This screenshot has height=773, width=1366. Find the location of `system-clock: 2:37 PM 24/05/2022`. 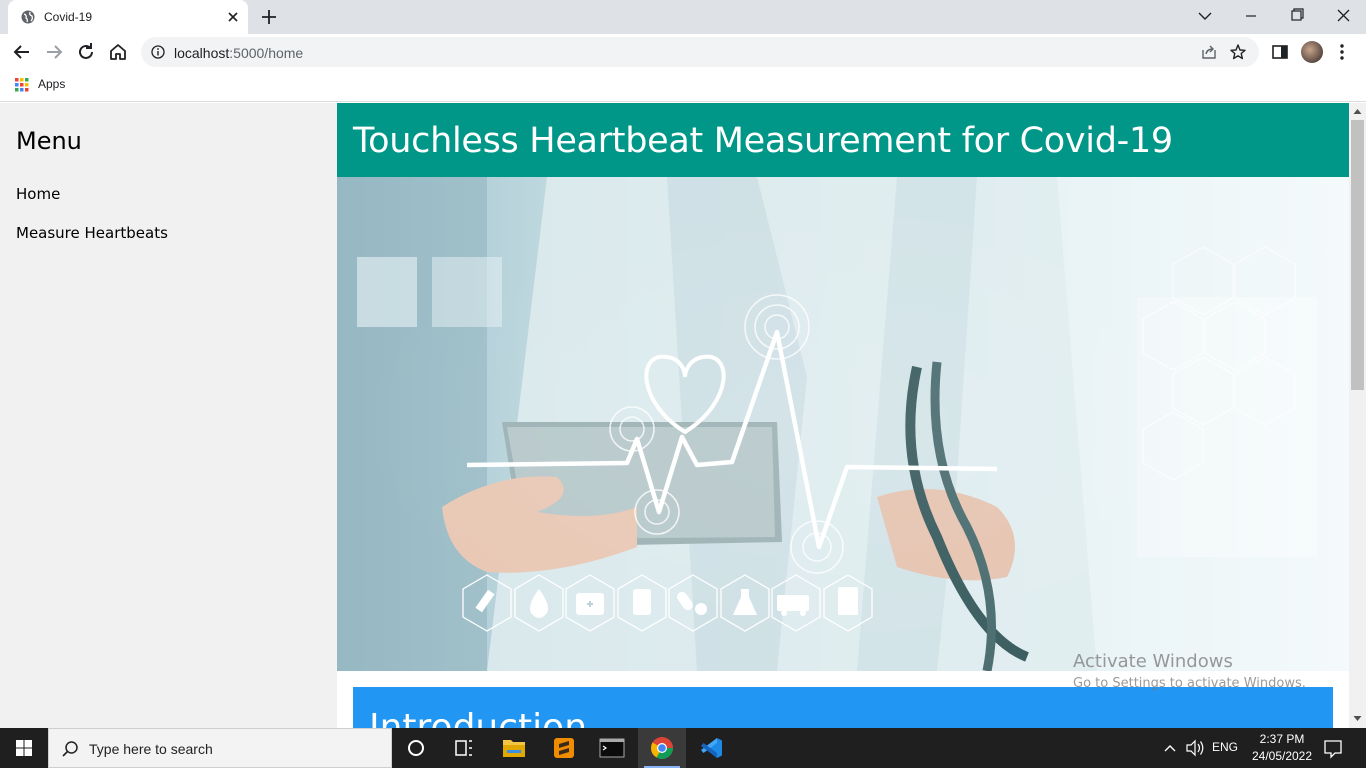

system-clock: 2:37 PM 24/05/2022 is located at coordinates (1282, 748).